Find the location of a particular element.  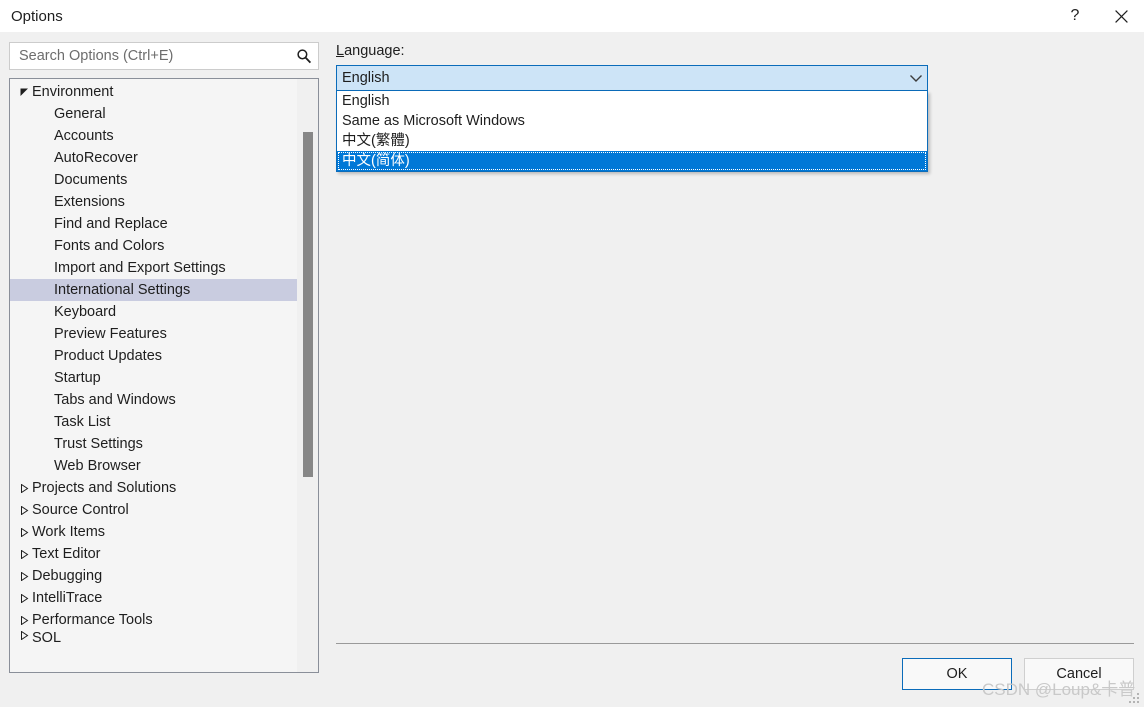

tree-item-label: Import and Export Settings is located at coordinates (140, 267).